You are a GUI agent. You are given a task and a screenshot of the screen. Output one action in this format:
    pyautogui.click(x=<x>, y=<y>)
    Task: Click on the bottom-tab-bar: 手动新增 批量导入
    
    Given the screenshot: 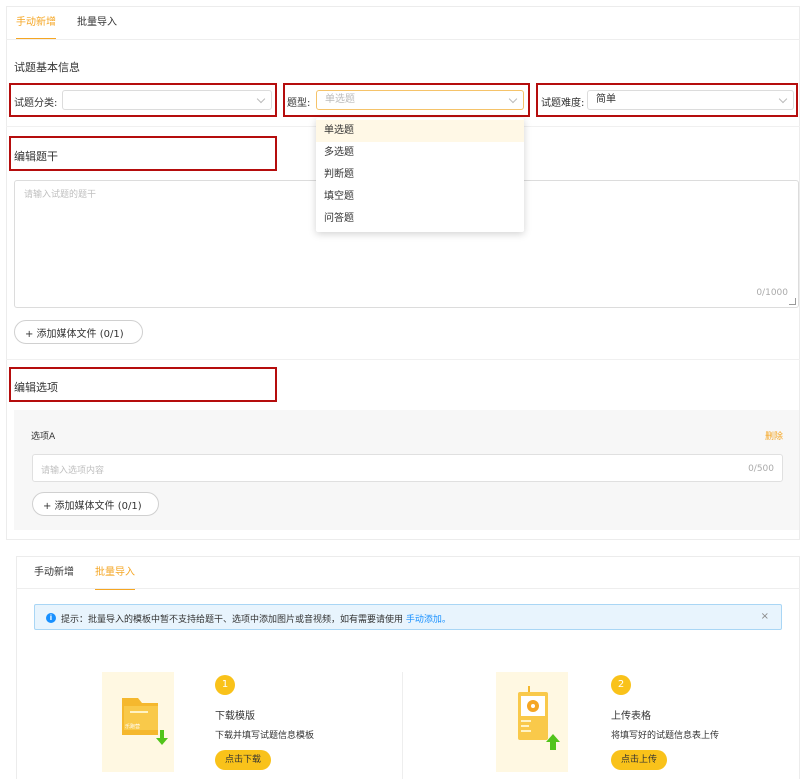 What is the action you would take?
    pyautogui.click(x=84, y=573)
    